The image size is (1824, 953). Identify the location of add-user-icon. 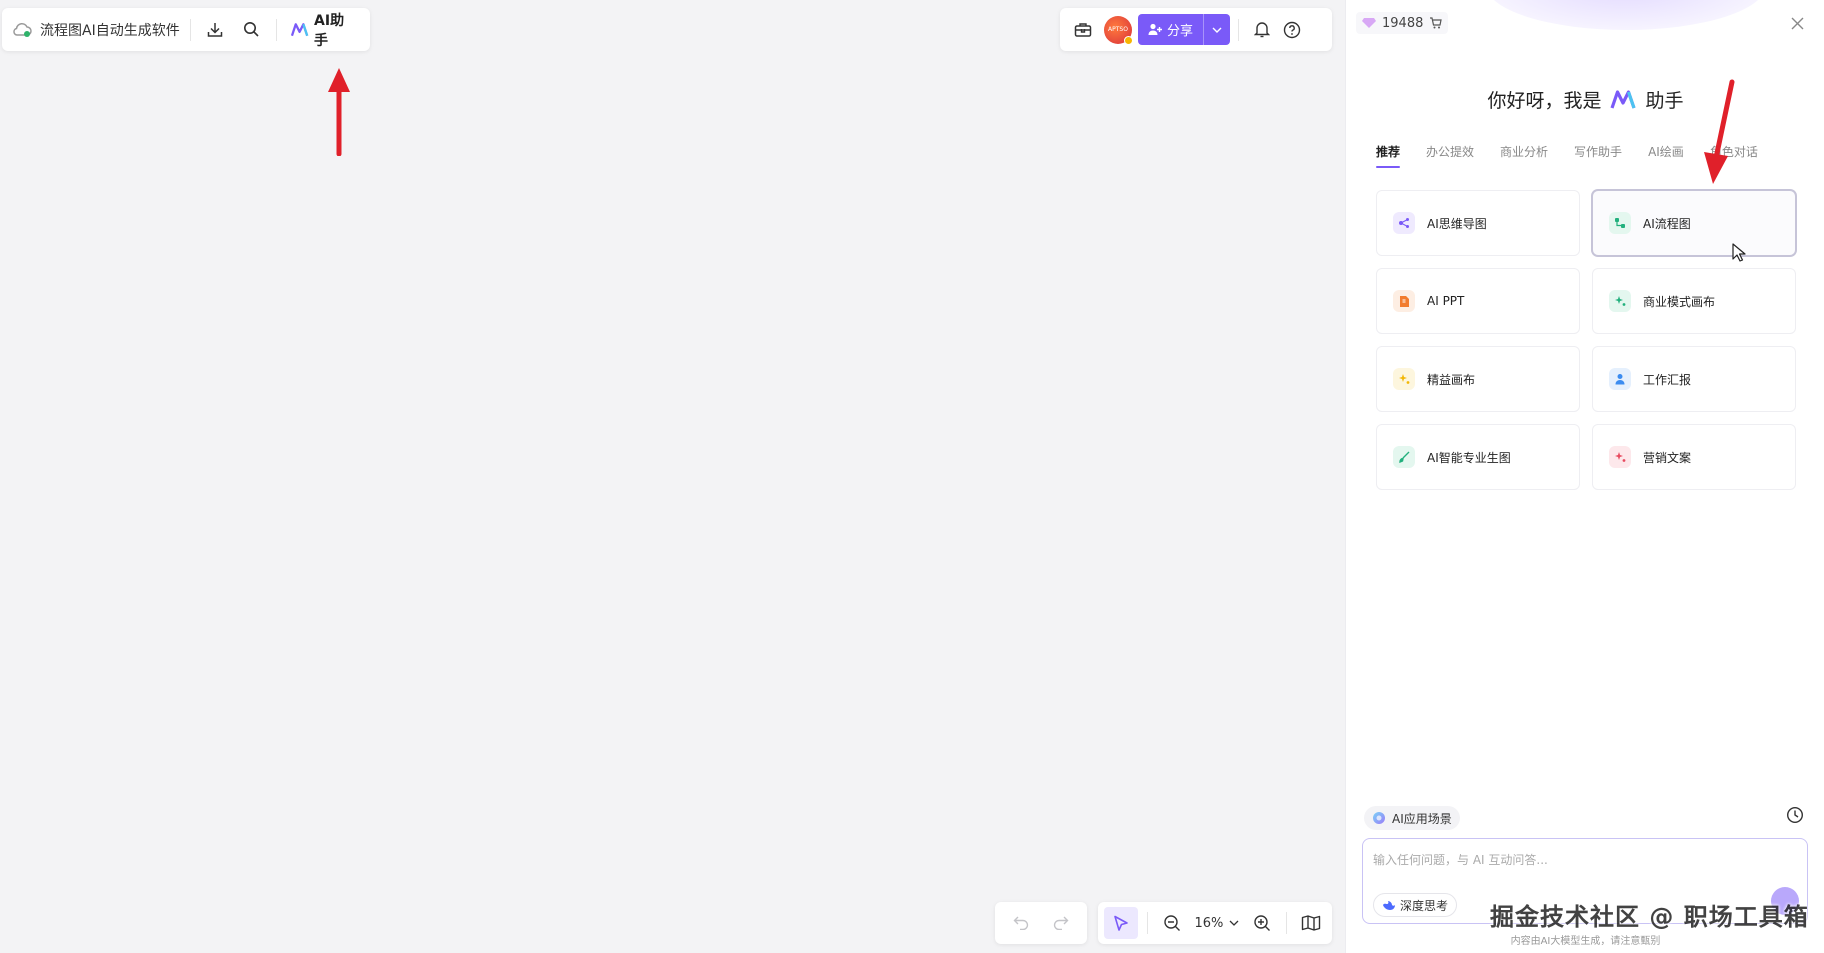
(1155, 29).